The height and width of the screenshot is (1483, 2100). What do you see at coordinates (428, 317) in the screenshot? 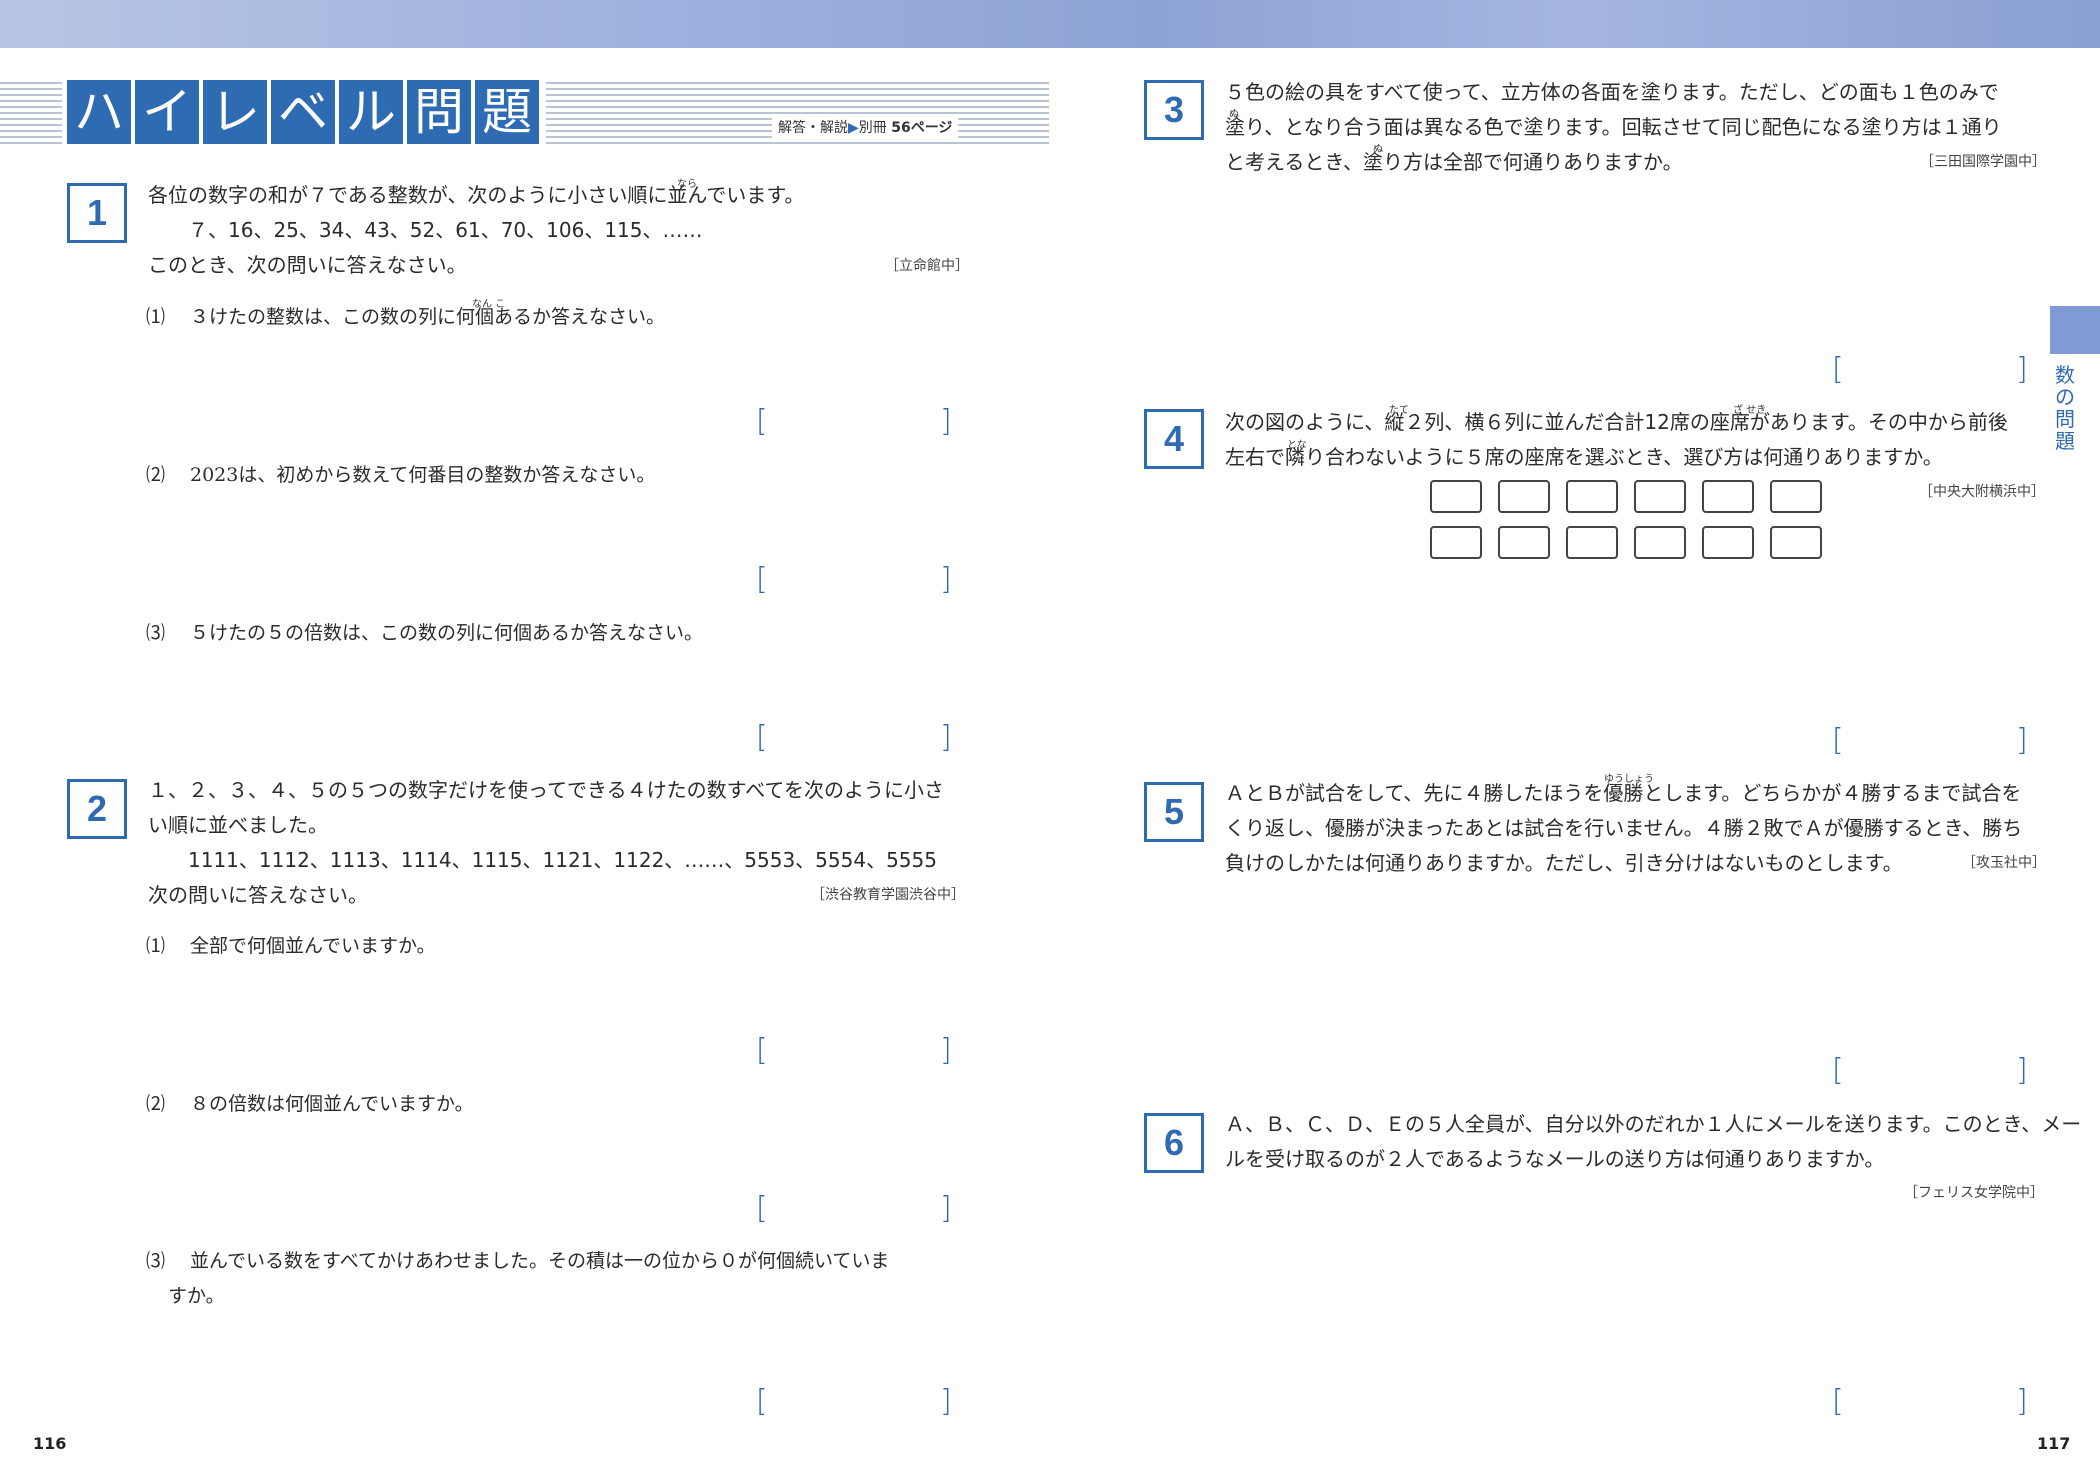
I see `problem-1-q1-text: ３けたの整数は、この数の列に何個あるか答えなさい。` at bounding box center [428, 317].